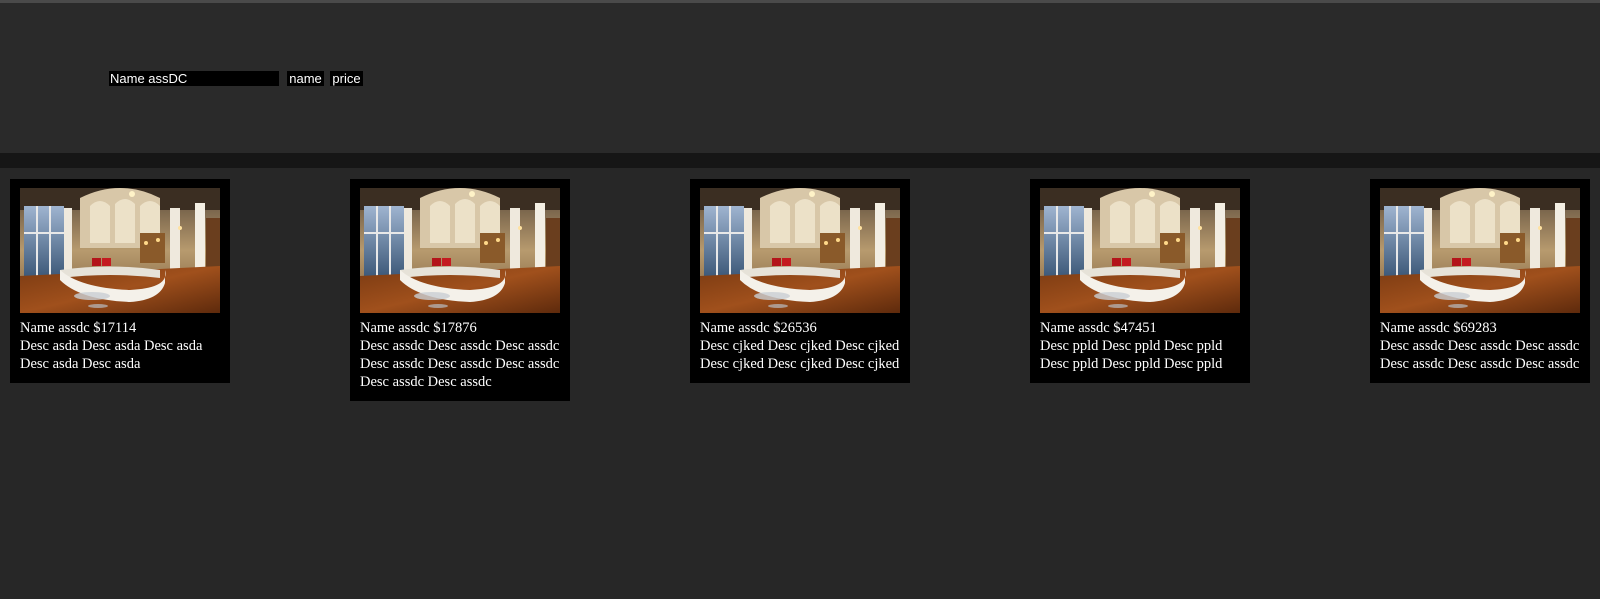  Describe the element at coordinates (78, 328) in the screenshot. I see `product-title: Name assdc $17114` at that location.